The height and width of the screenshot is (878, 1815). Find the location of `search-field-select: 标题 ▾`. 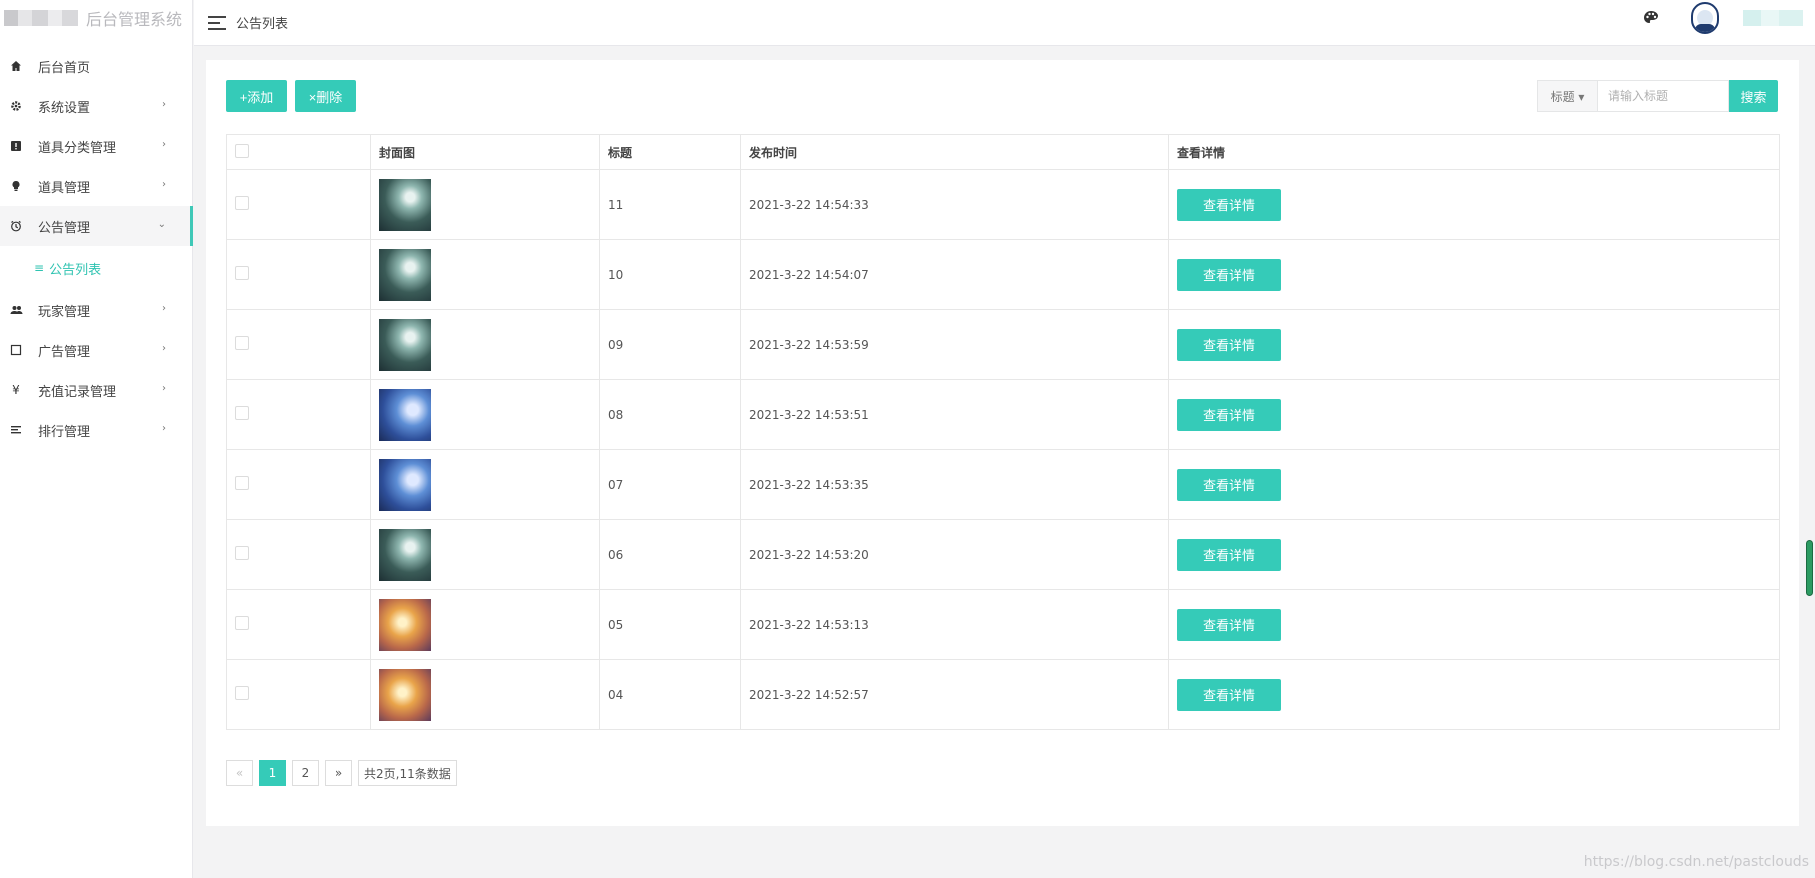

search-field-select: 标题 ▾ is located at coordinates (1567, 96).